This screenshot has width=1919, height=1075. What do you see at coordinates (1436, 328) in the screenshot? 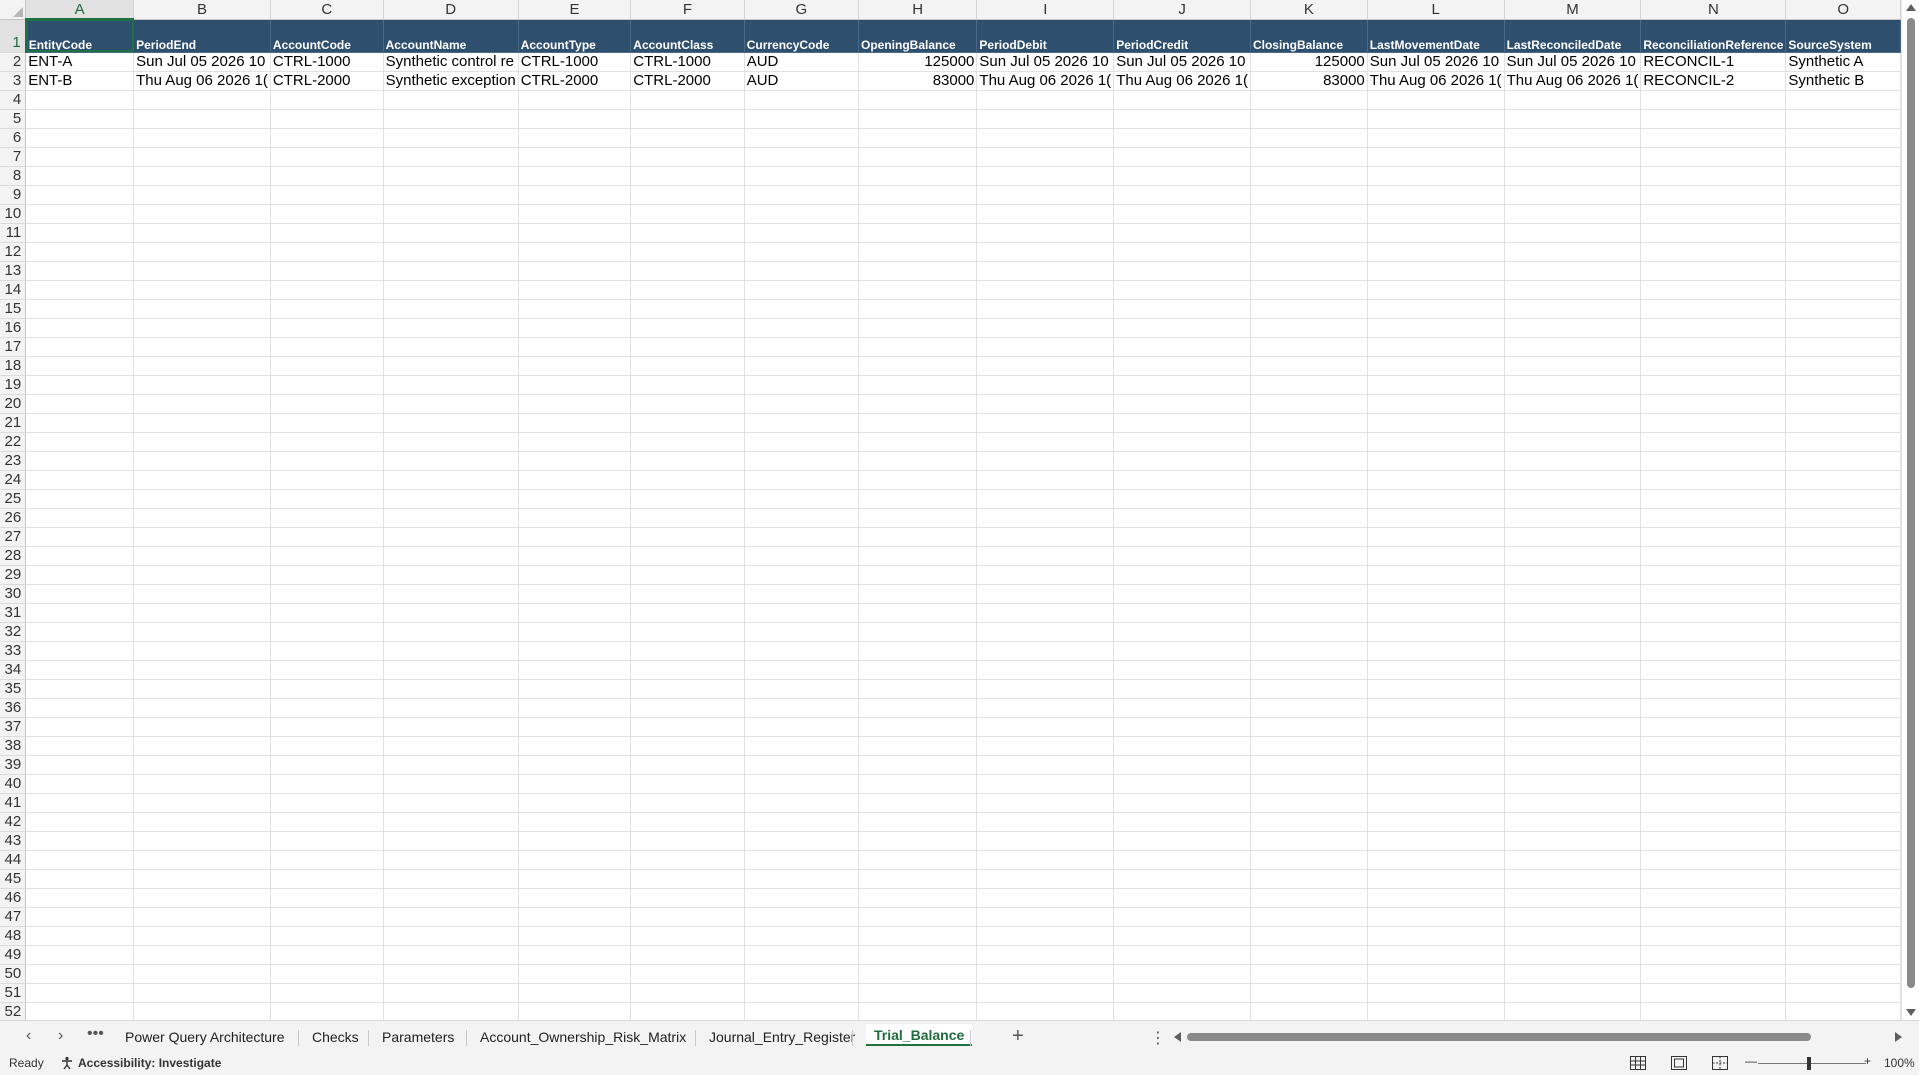
I see `cell-l16` at bounding box center [1436, 328].